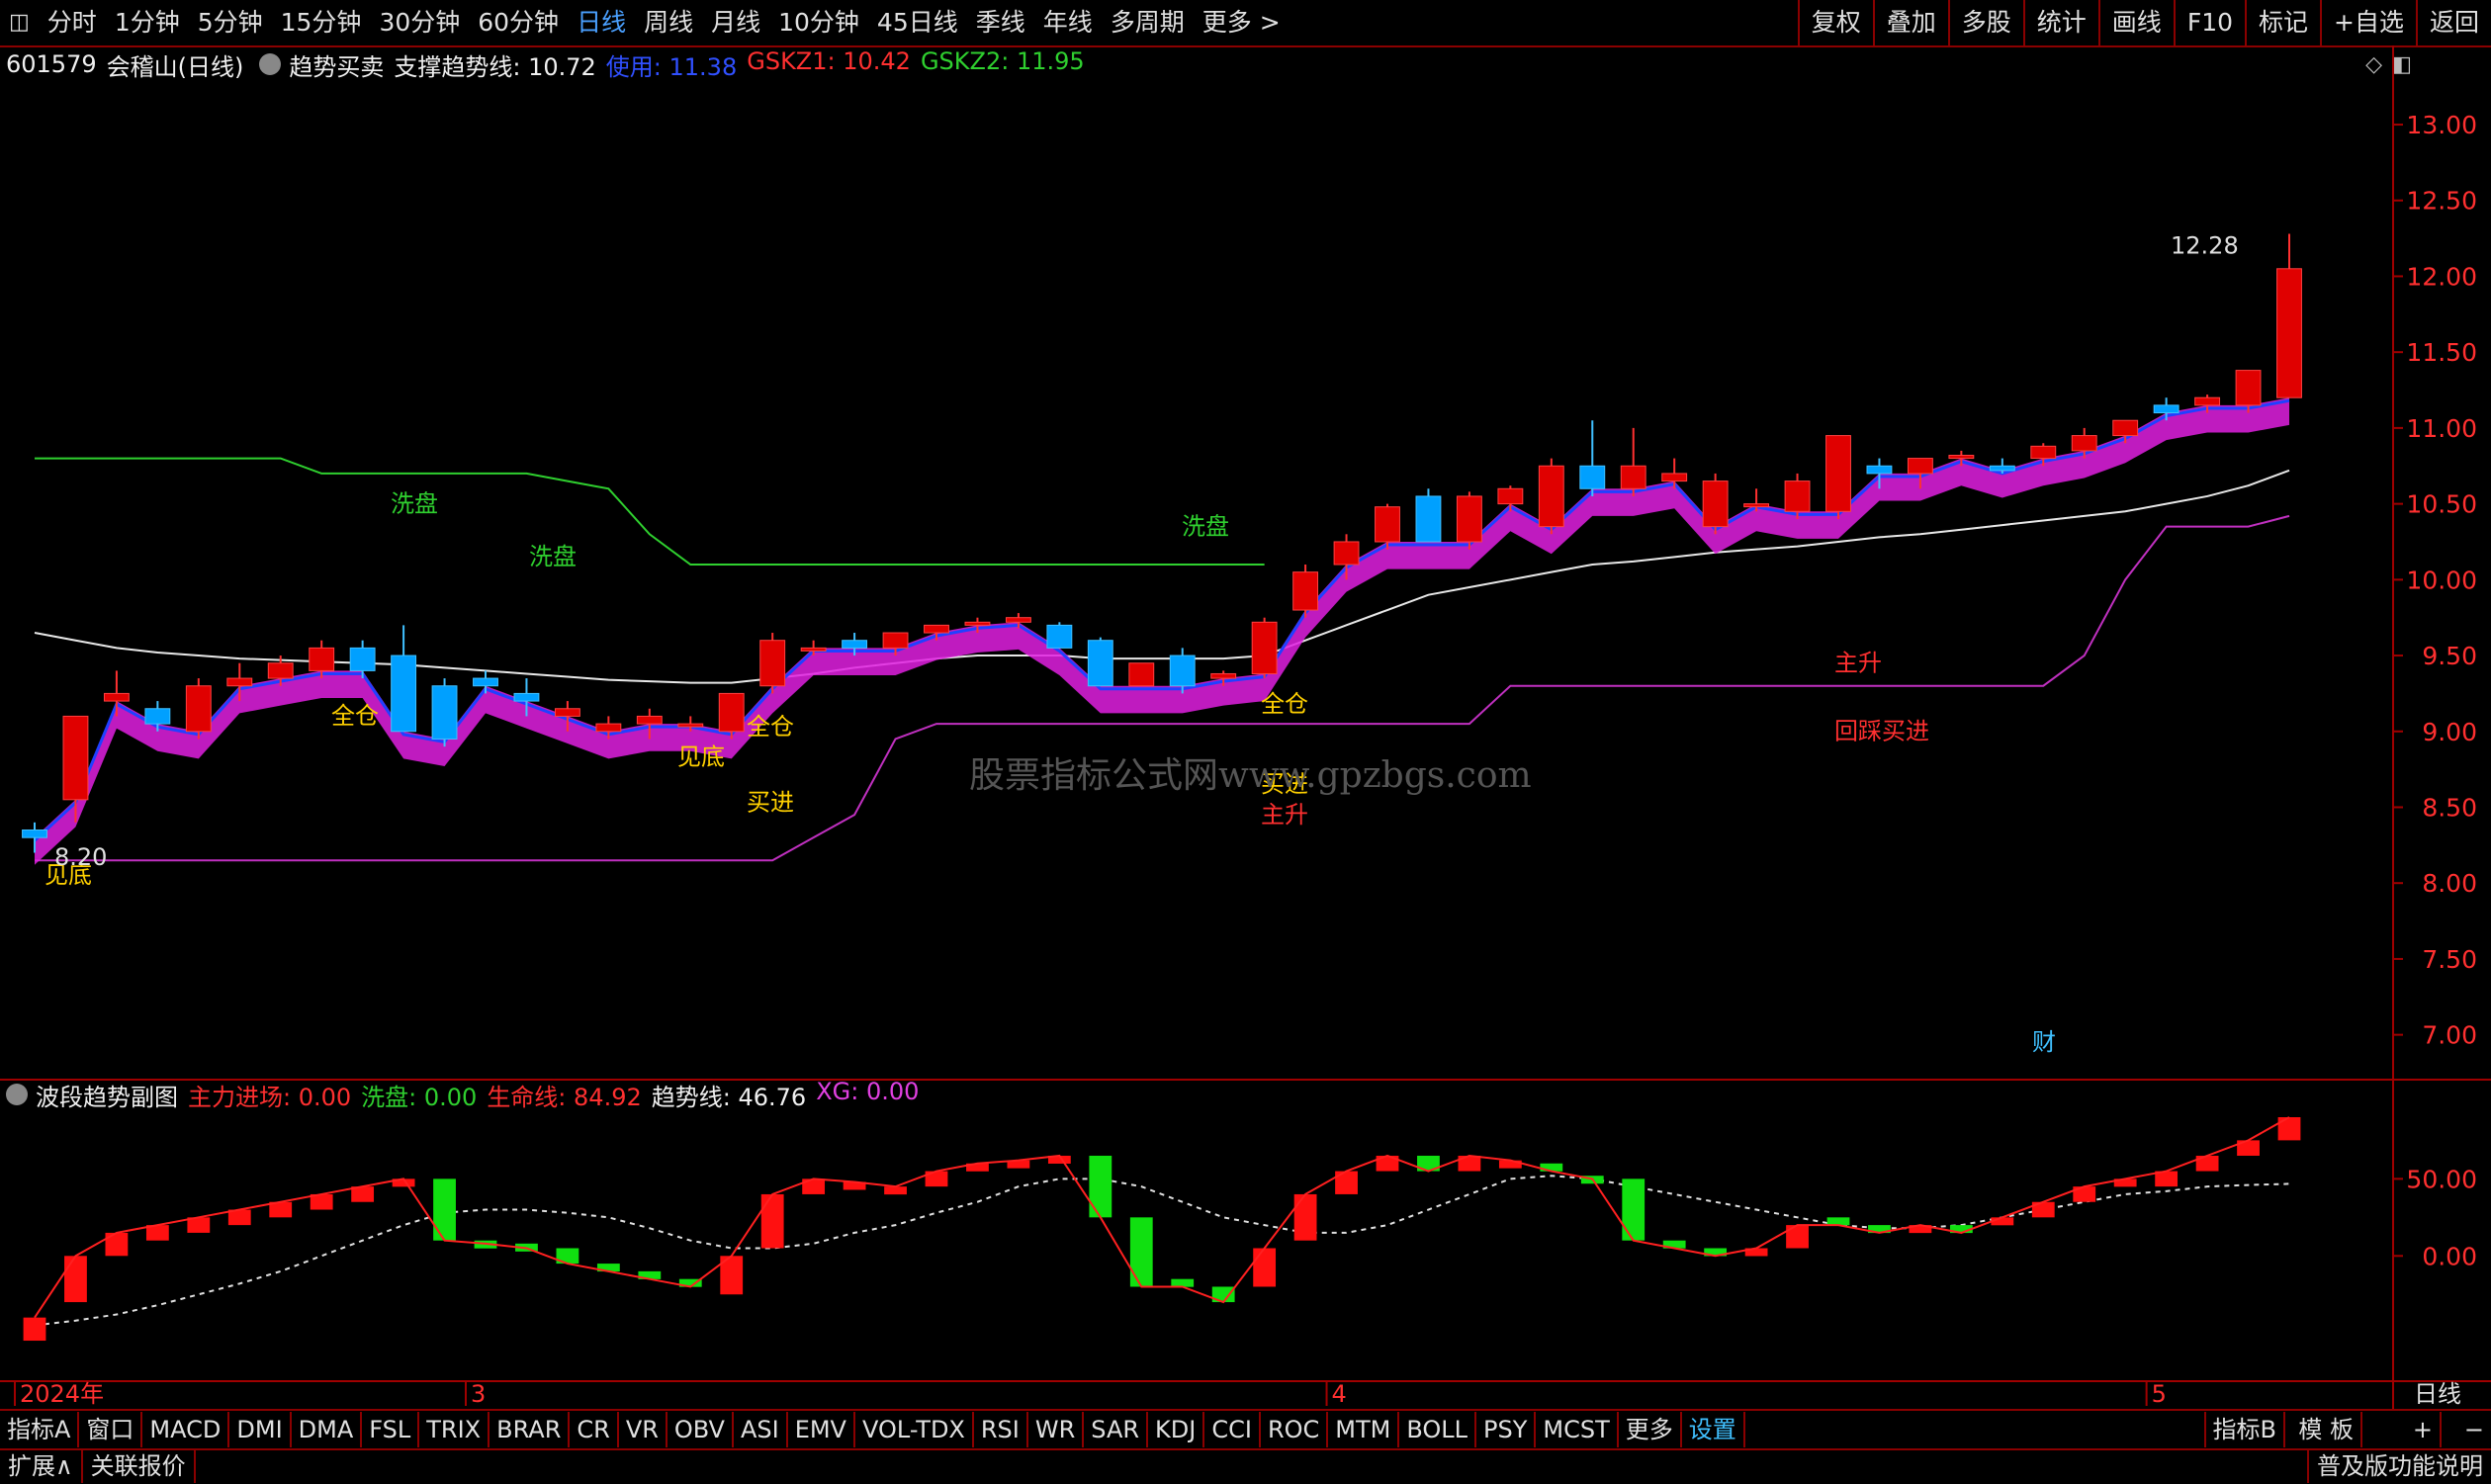  I want to click on period-5: 60分钟, so click(518, 22).